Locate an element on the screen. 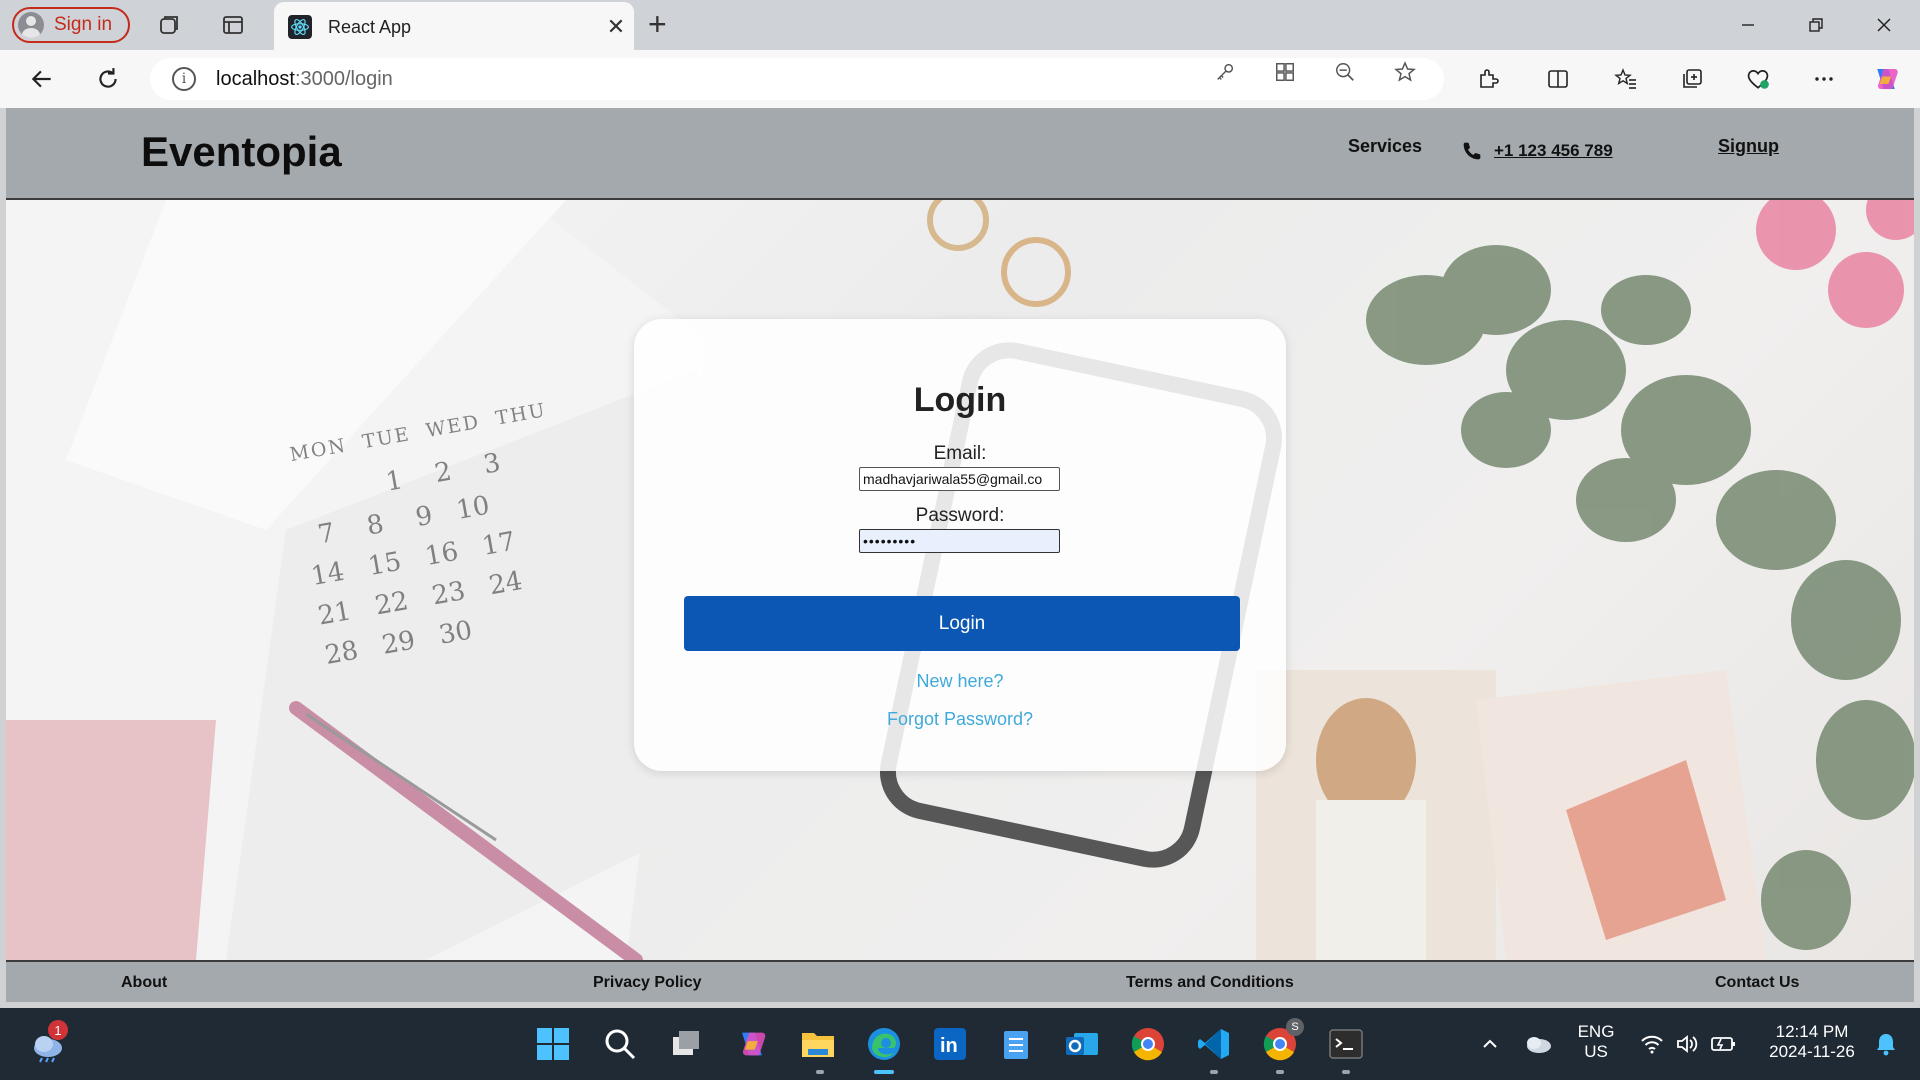  clock: 12:14 PM 2024-11-26 is located at coordinates (1812, 1042).